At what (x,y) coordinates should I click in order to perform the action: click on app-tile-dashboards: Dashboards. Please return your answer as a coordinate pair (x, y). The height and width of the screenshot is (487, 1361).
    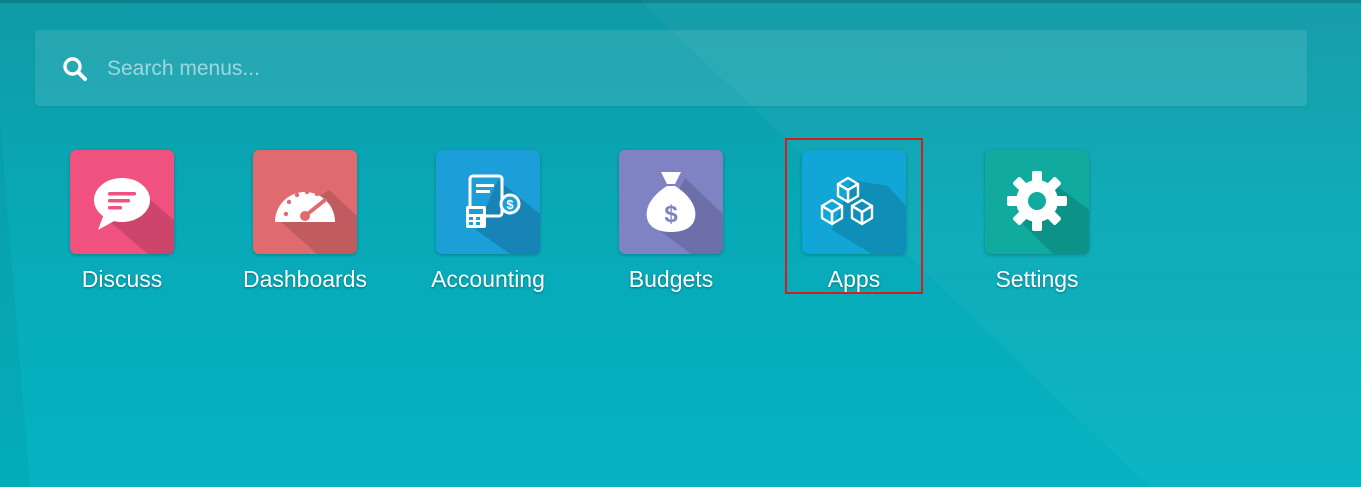
    Looking at the image, I should click on (301, 216).